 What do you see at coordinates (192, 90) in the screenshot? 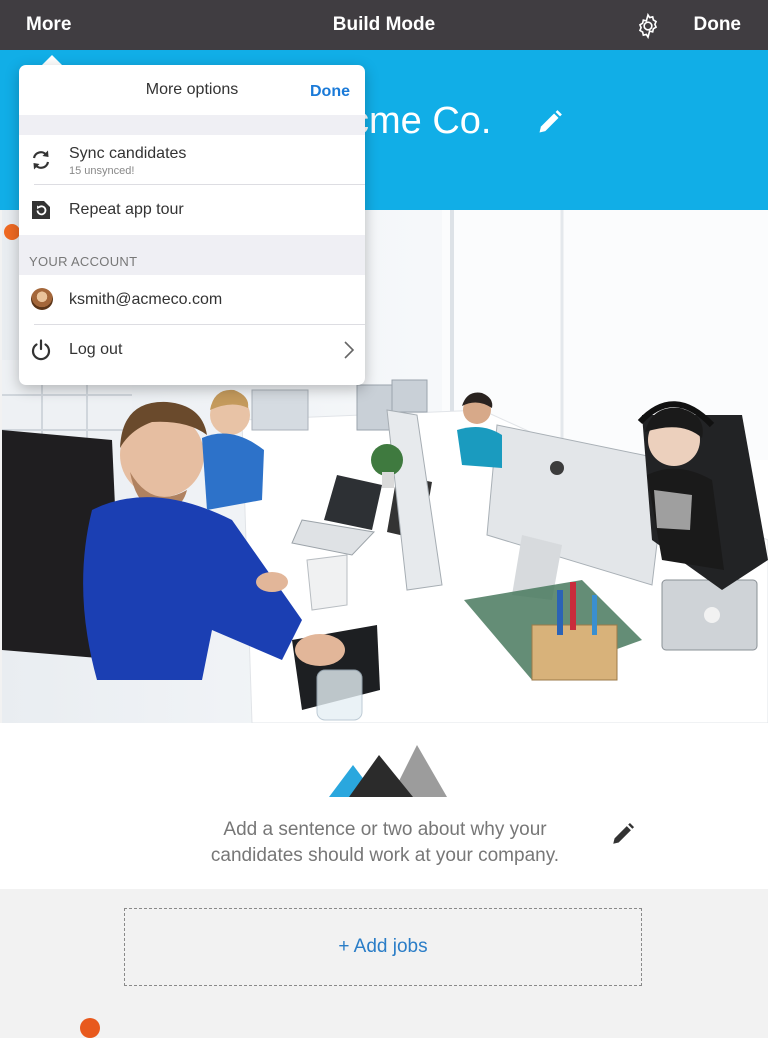
I see `popover-header: More options Done` at bounding box center [192, 90].